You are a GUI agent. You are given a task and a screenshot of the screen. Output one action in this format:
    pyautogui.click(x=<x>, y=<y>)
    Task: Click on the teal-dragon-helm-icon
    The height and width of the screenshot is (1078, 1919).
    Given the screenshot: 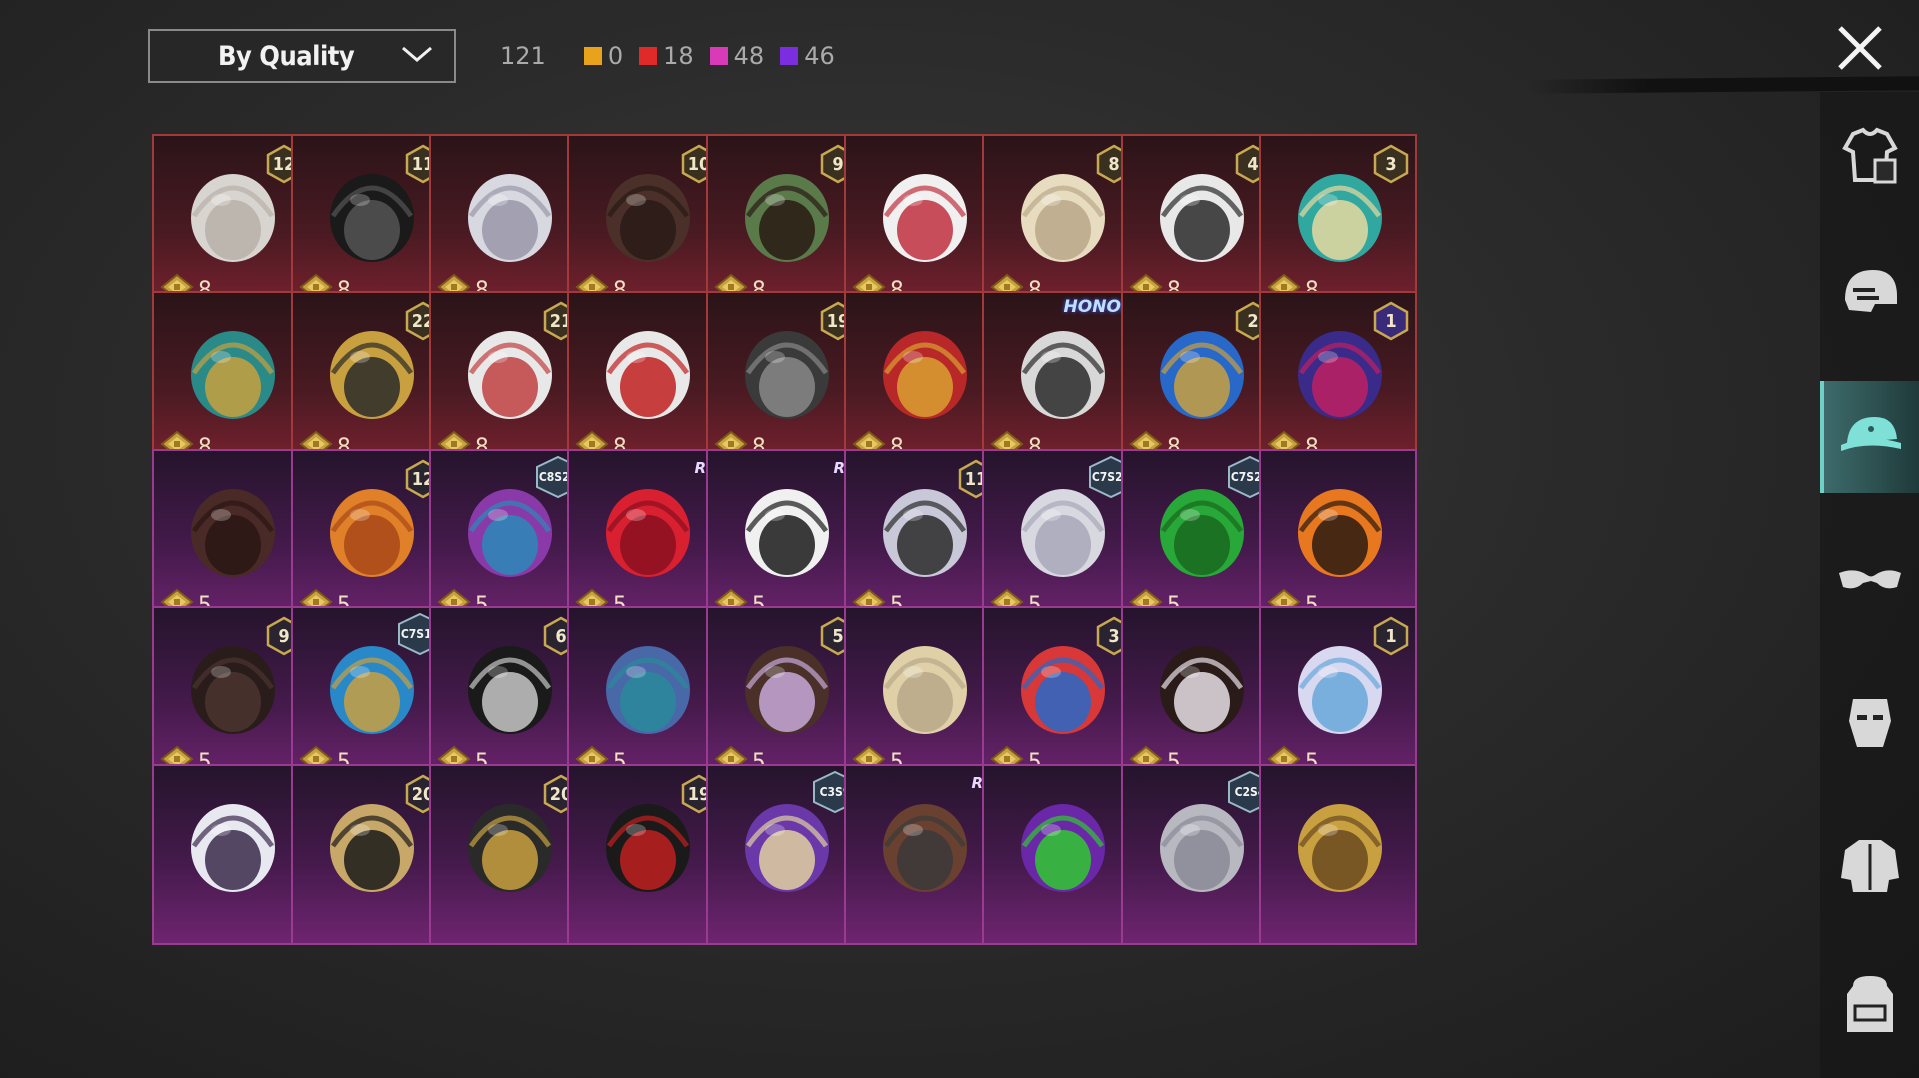 What is the action you would take?
    pyautogui.click(x=233, y=373)
    